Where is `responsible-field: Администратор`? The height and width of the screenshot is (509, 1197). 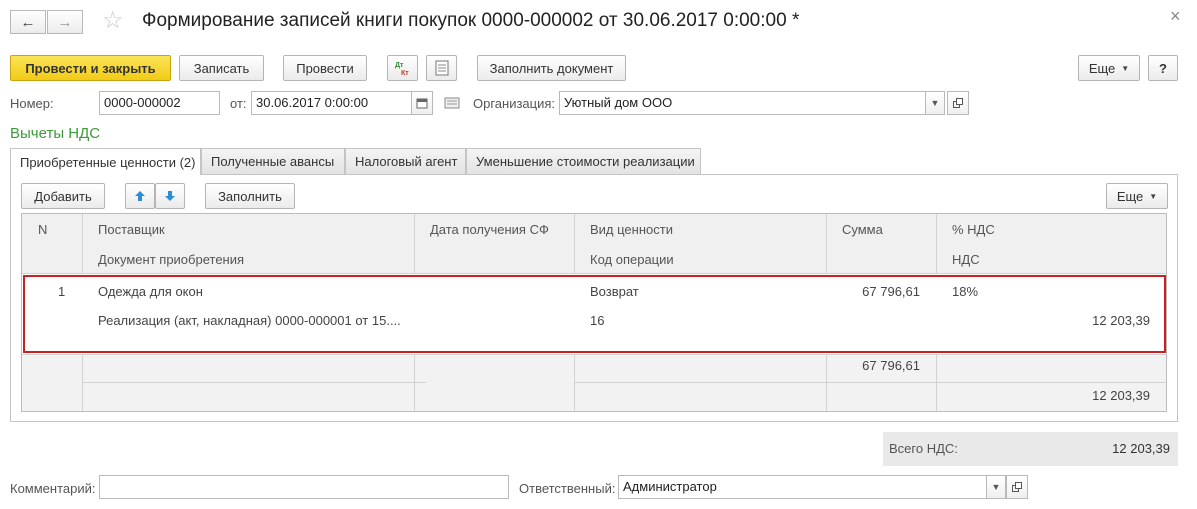 responsible-field: Администратор is located at coordinates (802, 487).